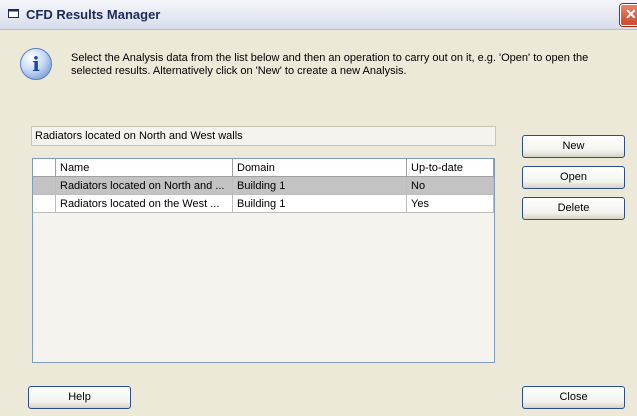  I want to click on window-title: CFD Results Manager, so click(93, 14).